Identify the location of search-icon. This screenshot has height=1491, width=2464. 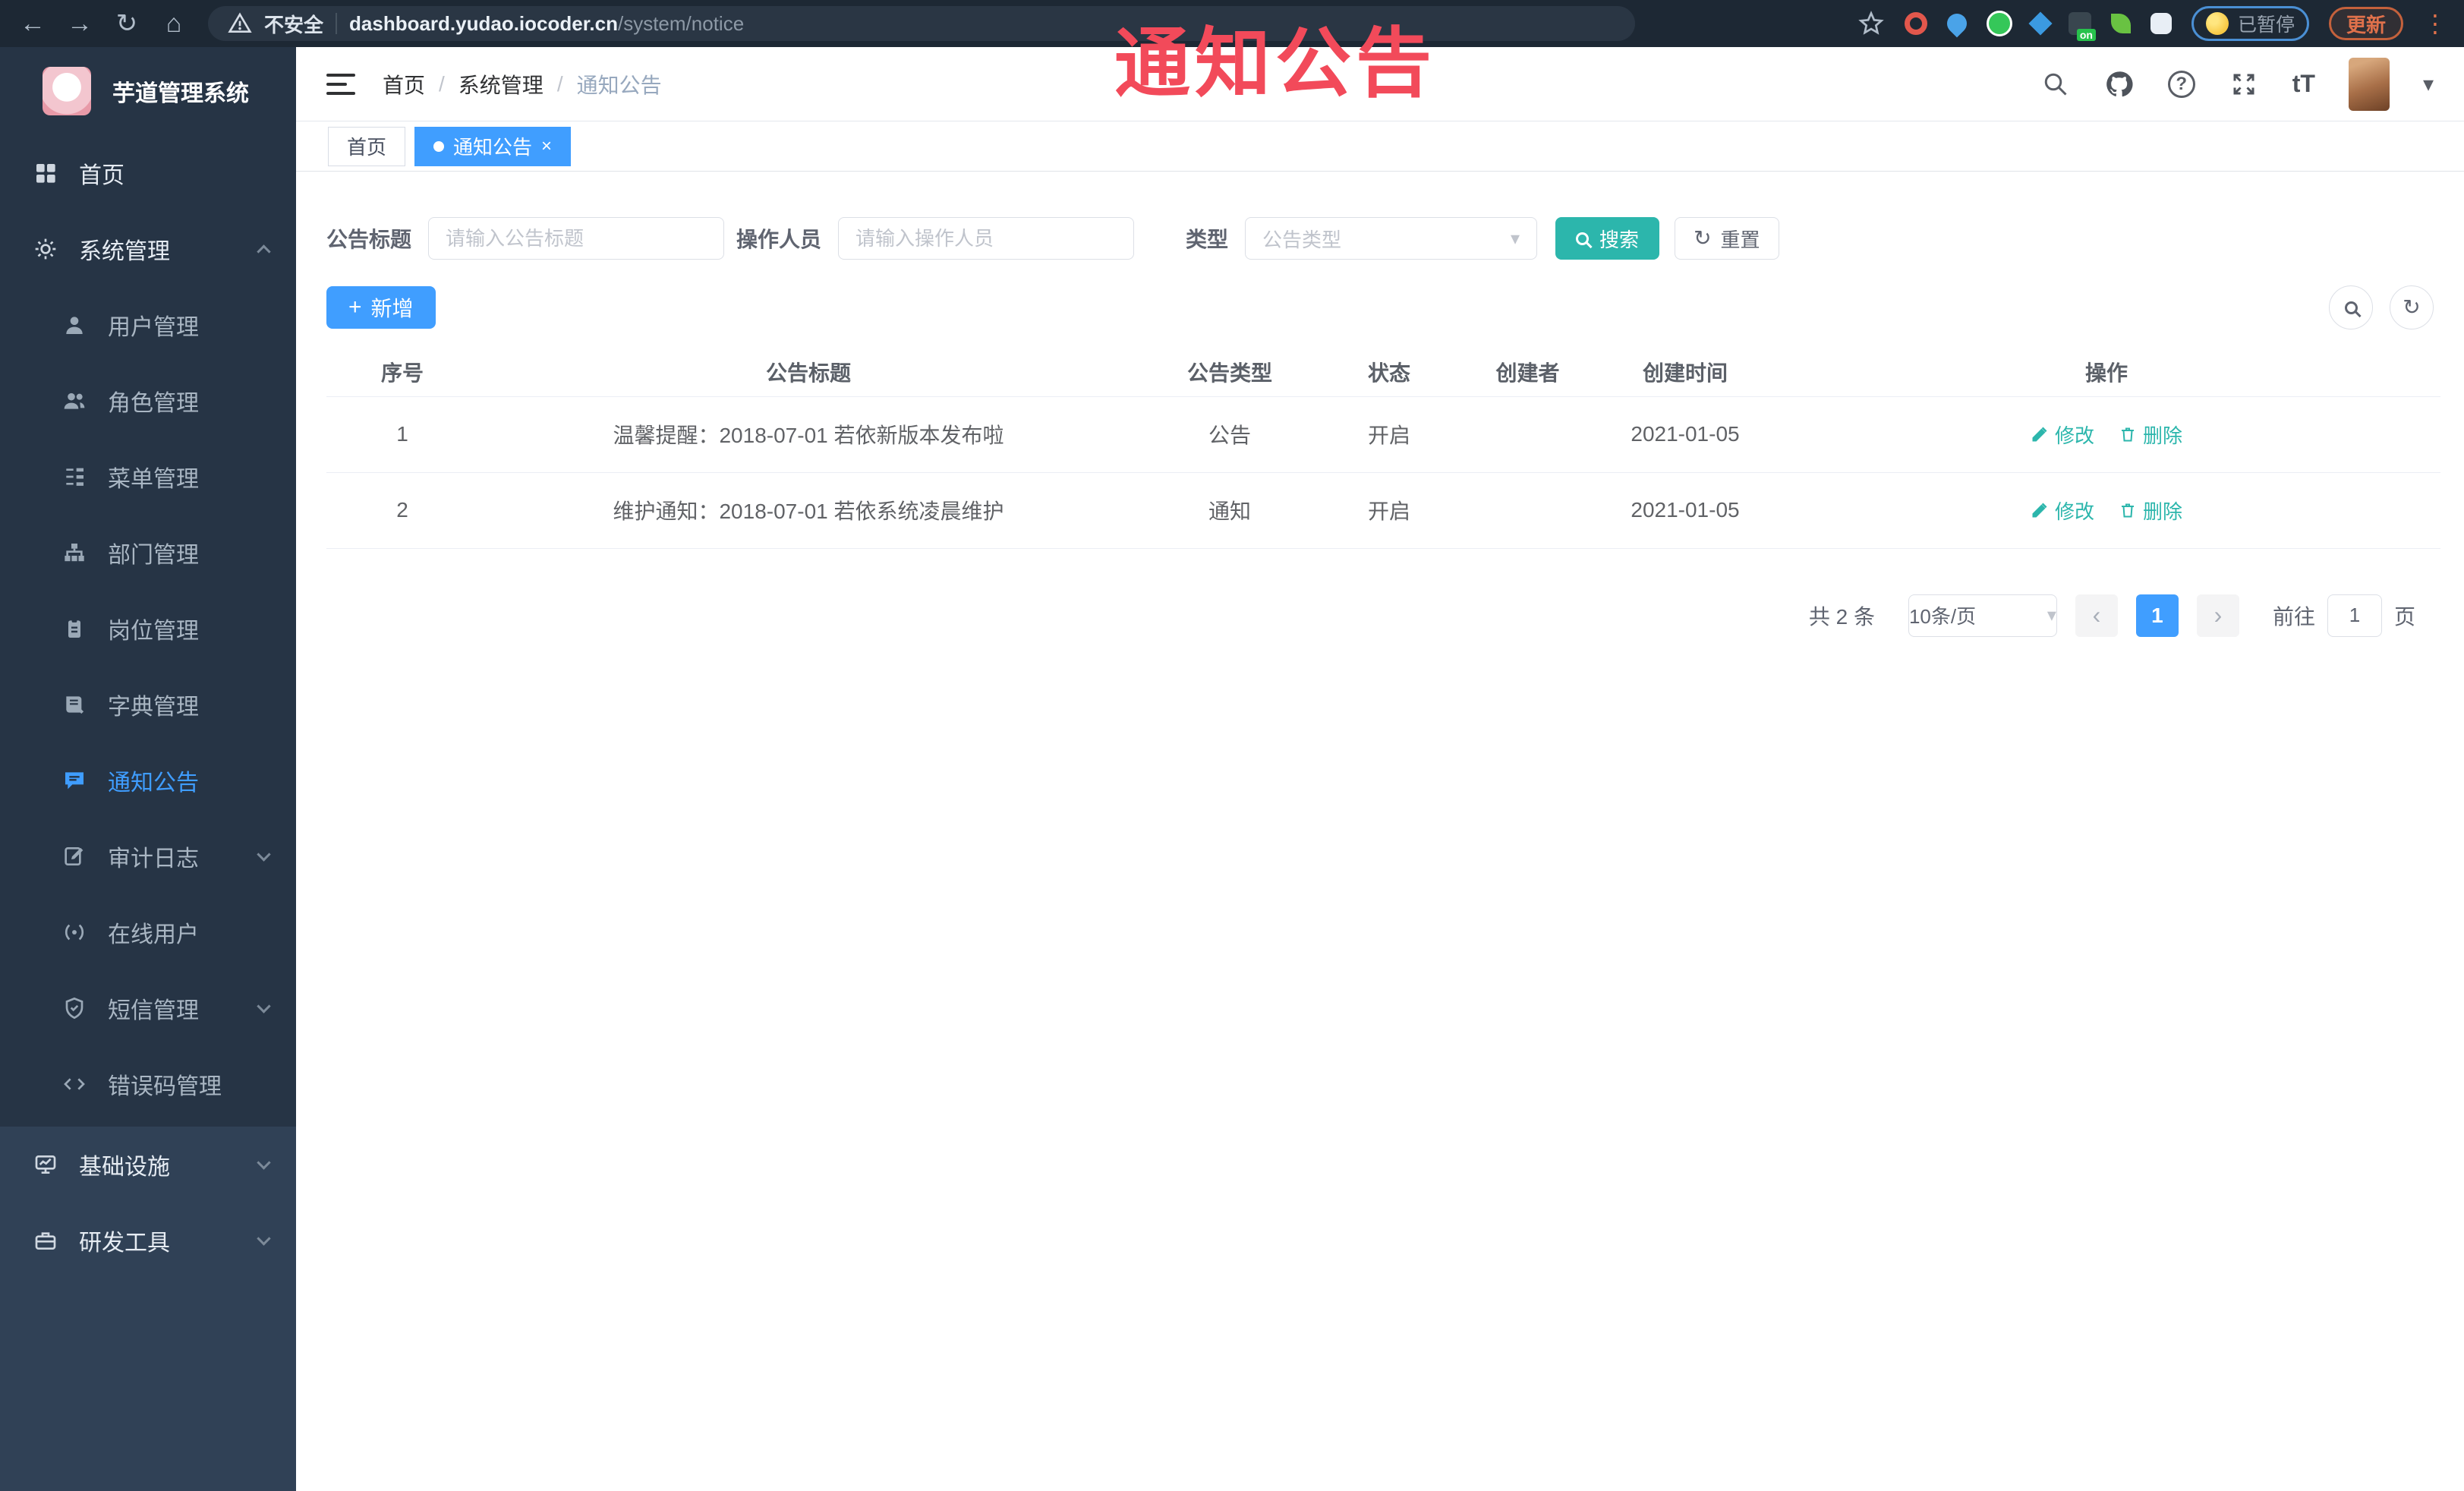
(2055, 84).